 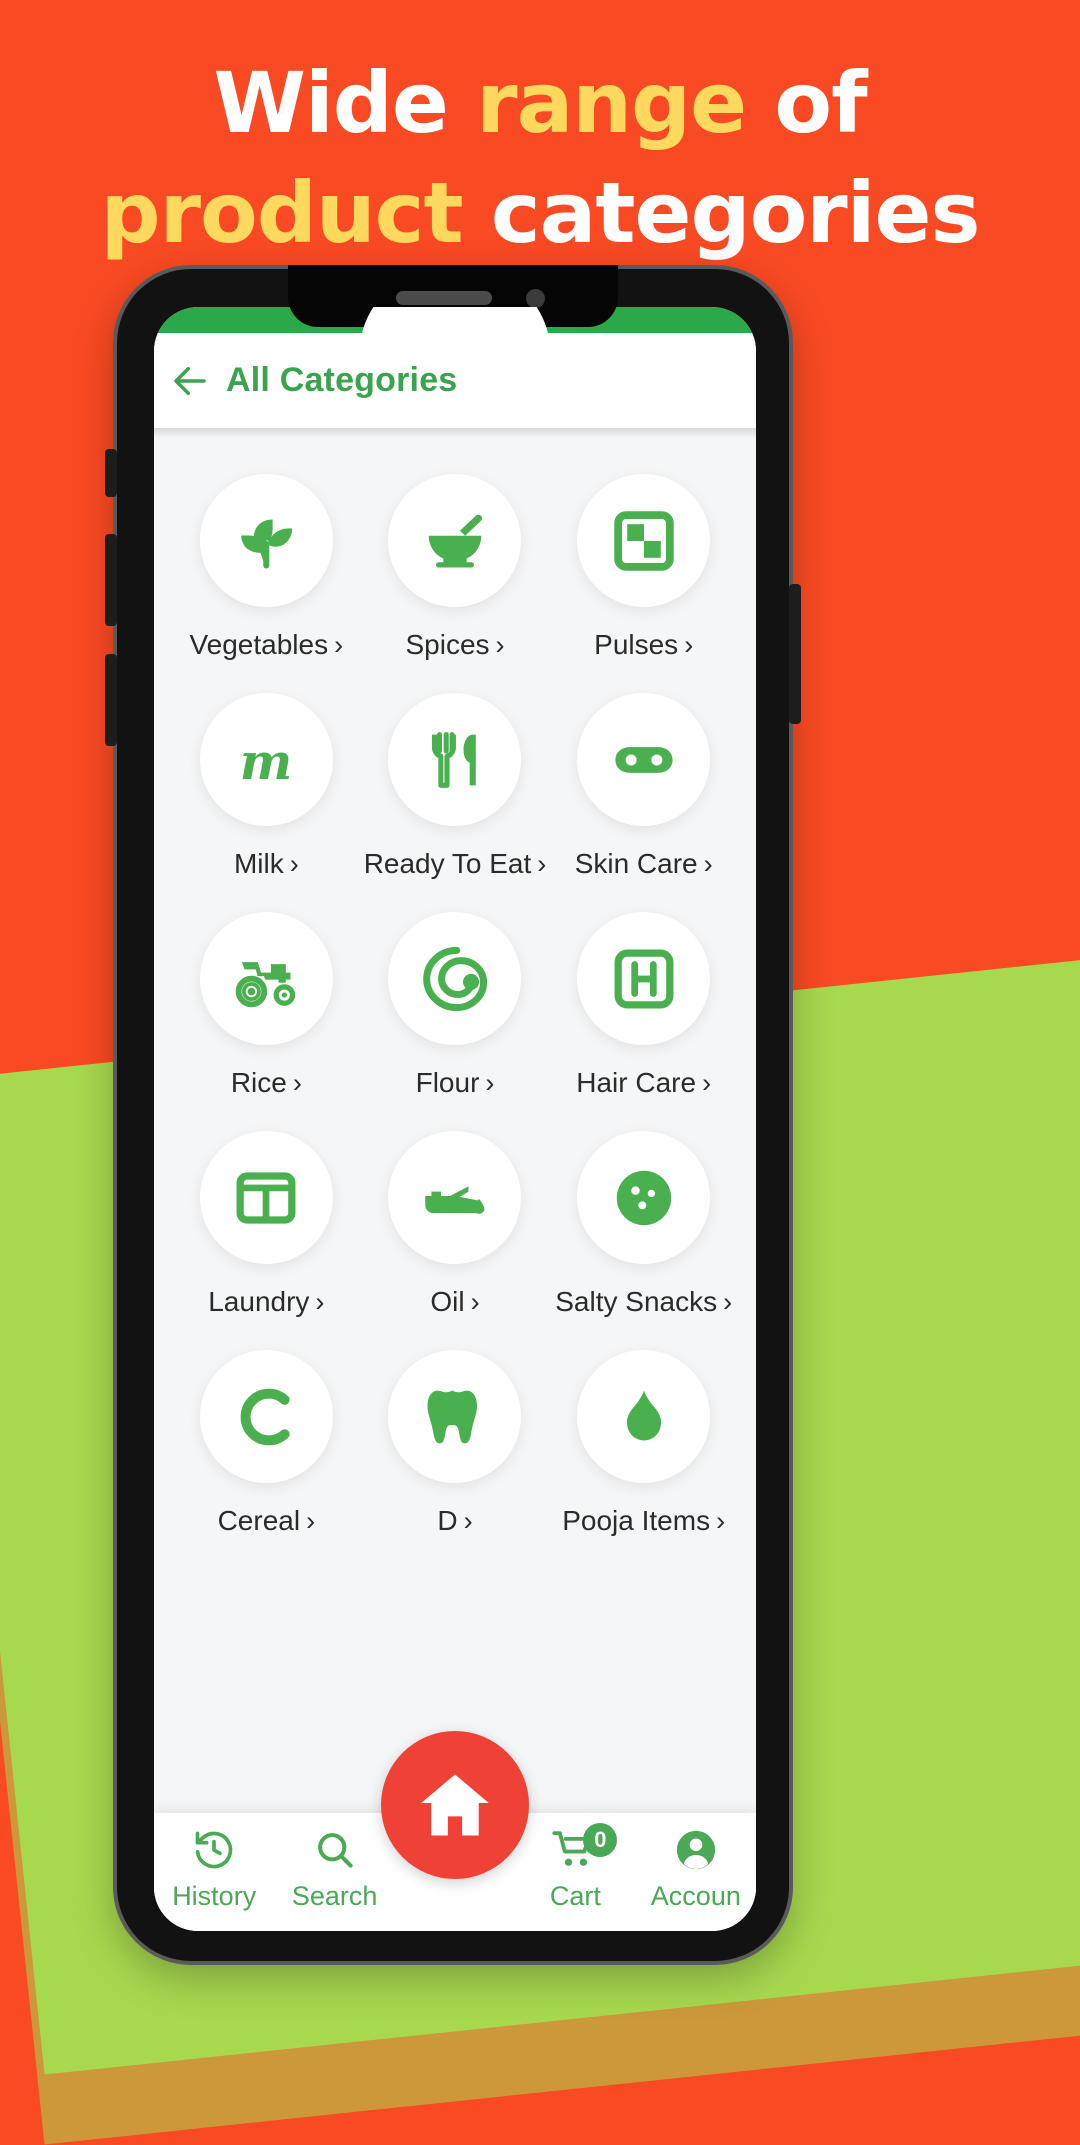 What do you see at coordinates (696, 1850) in the screenshot?
I see `account-person-icon` at bounding box center [696, 1850].